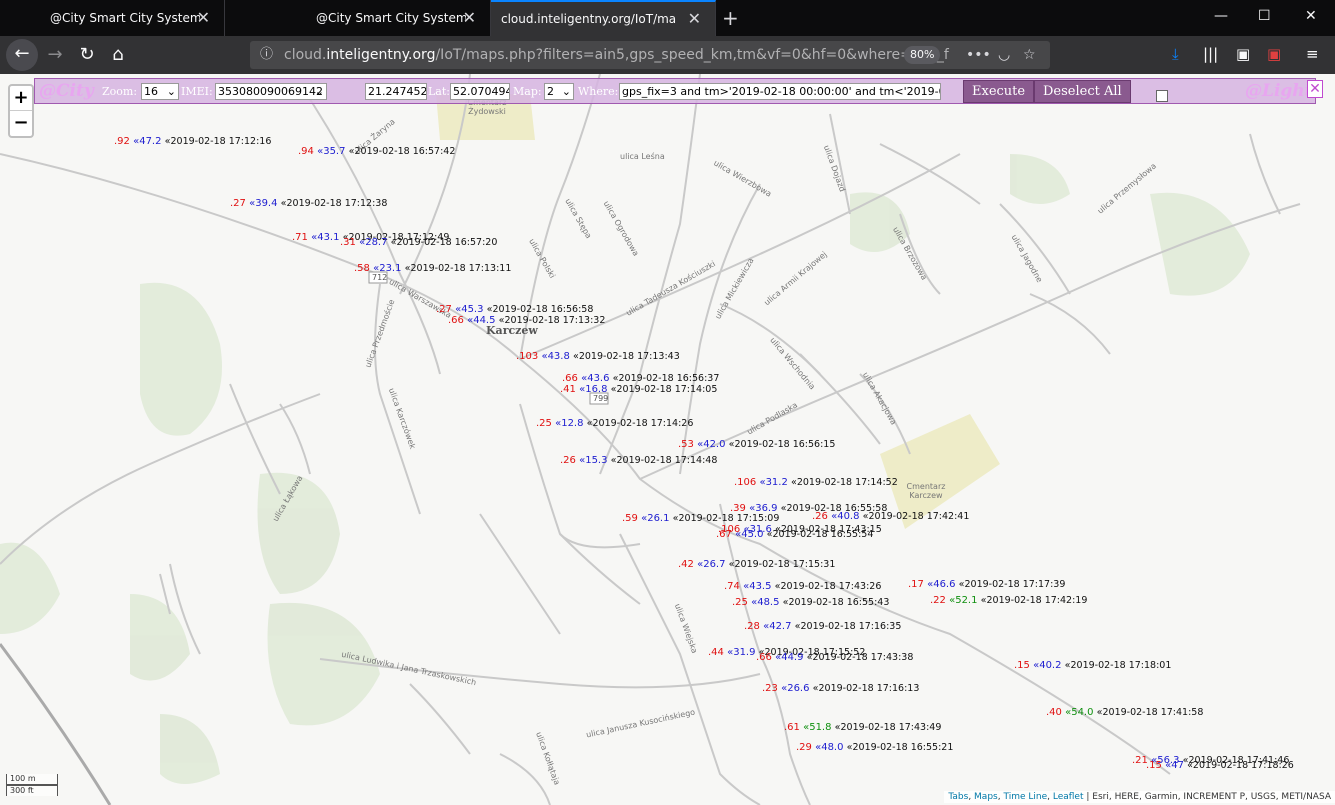 Image resolution: width=1335 pixels, height=805 pixels. What do you see at coordinates (22, 55) in the screenshot?
I see `back-button: ←` at bounding box center [22, 55].